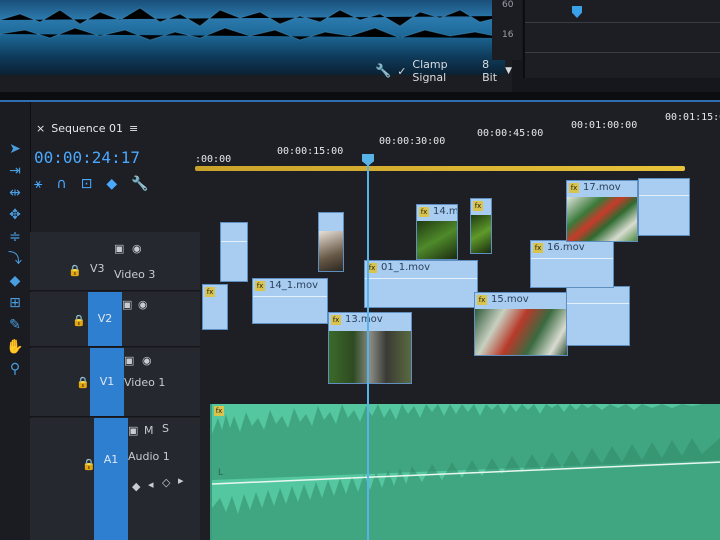 The height and width of the screenshot is (540, 720). I want to click on panel-gutter, so click(360, 96).